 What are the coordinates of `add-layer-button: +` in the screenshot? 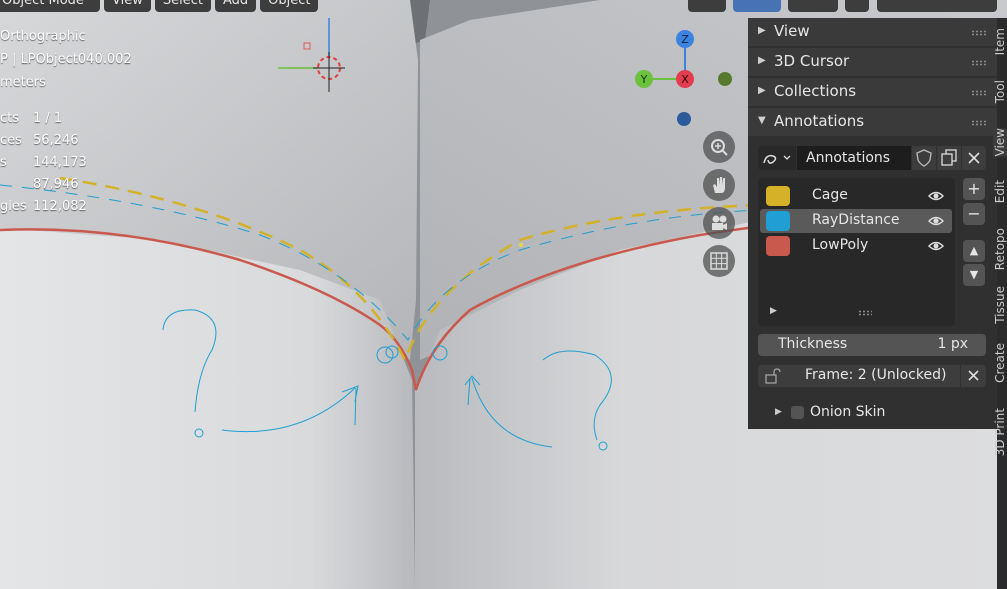 It's located at (974, 189).